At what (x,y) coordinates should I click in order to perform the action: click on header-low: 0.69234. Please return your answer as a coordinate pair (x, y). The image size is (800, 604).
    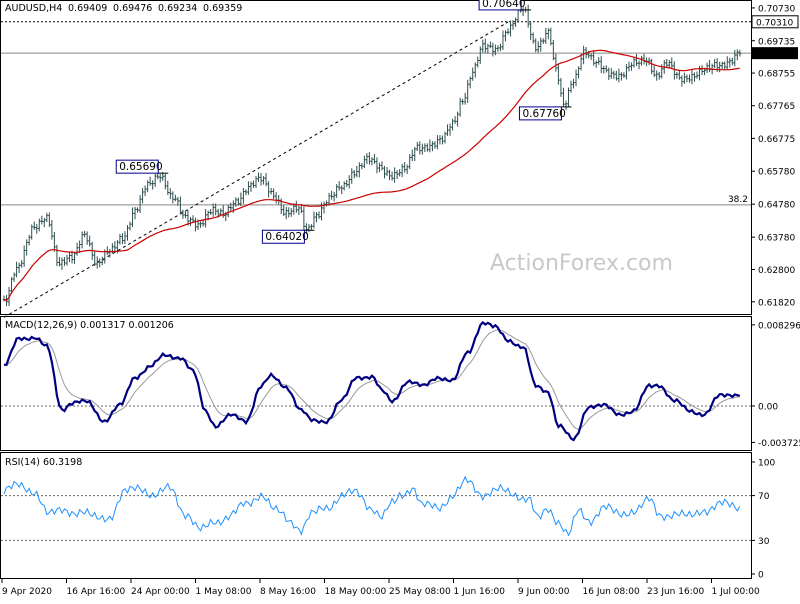
    Looking at the image, I should click on (177, 8).